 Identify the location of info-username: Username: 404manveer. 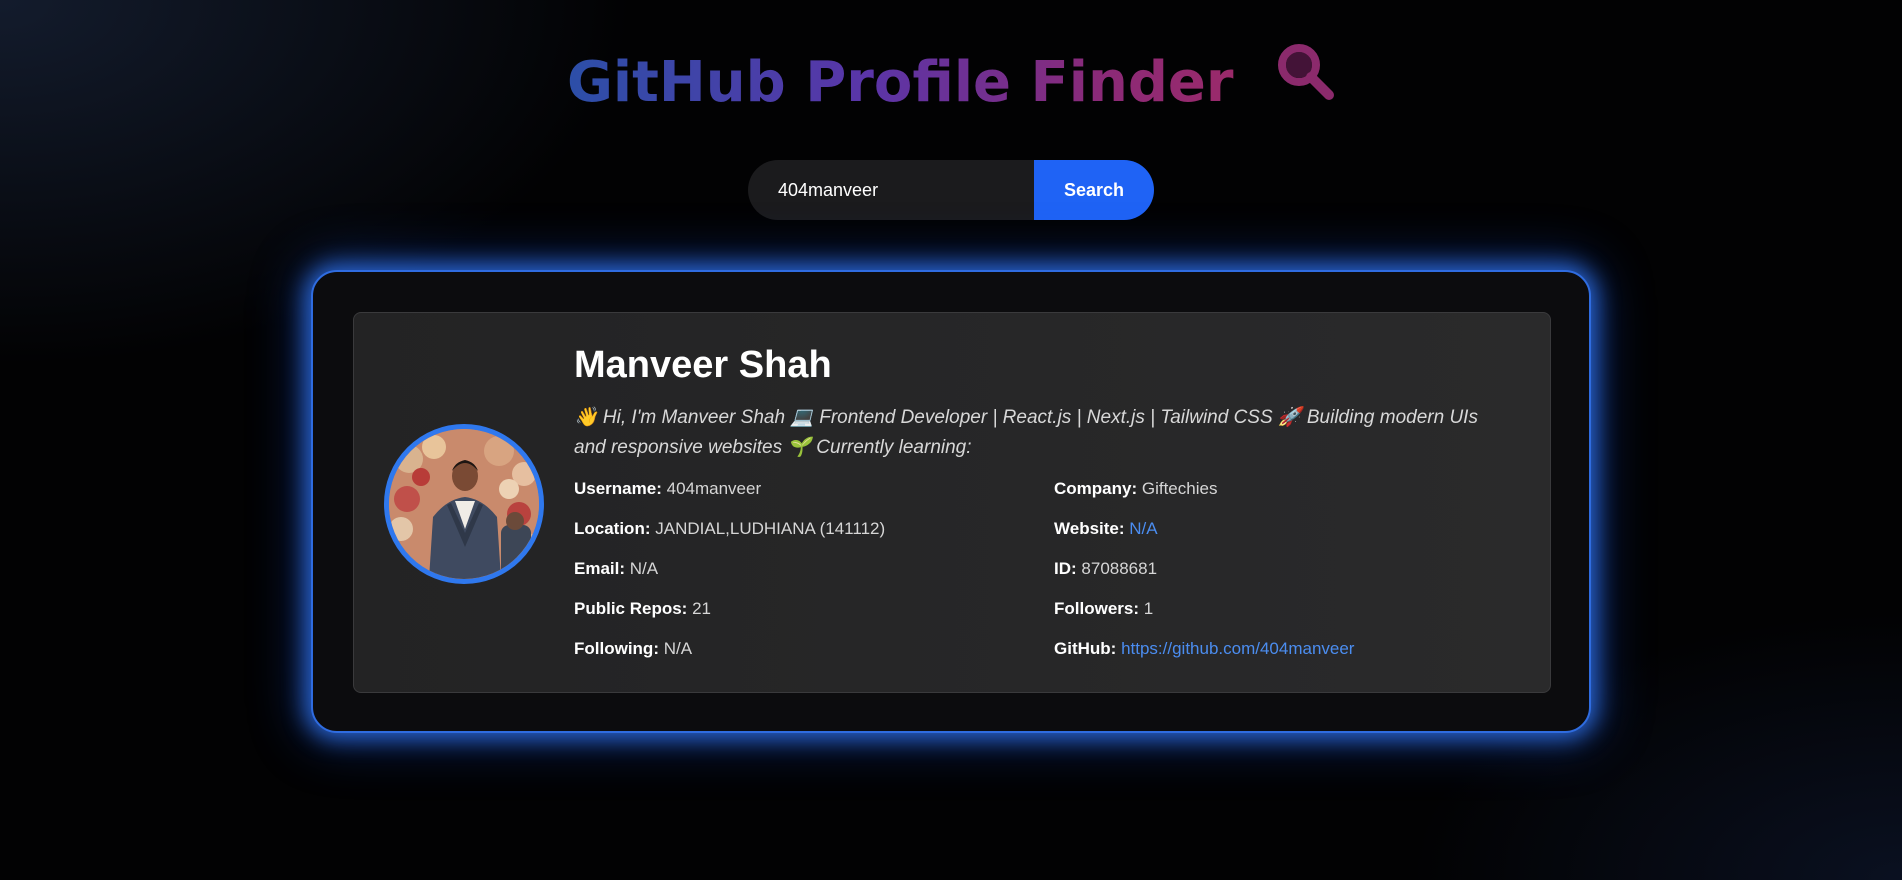
(667, 489).